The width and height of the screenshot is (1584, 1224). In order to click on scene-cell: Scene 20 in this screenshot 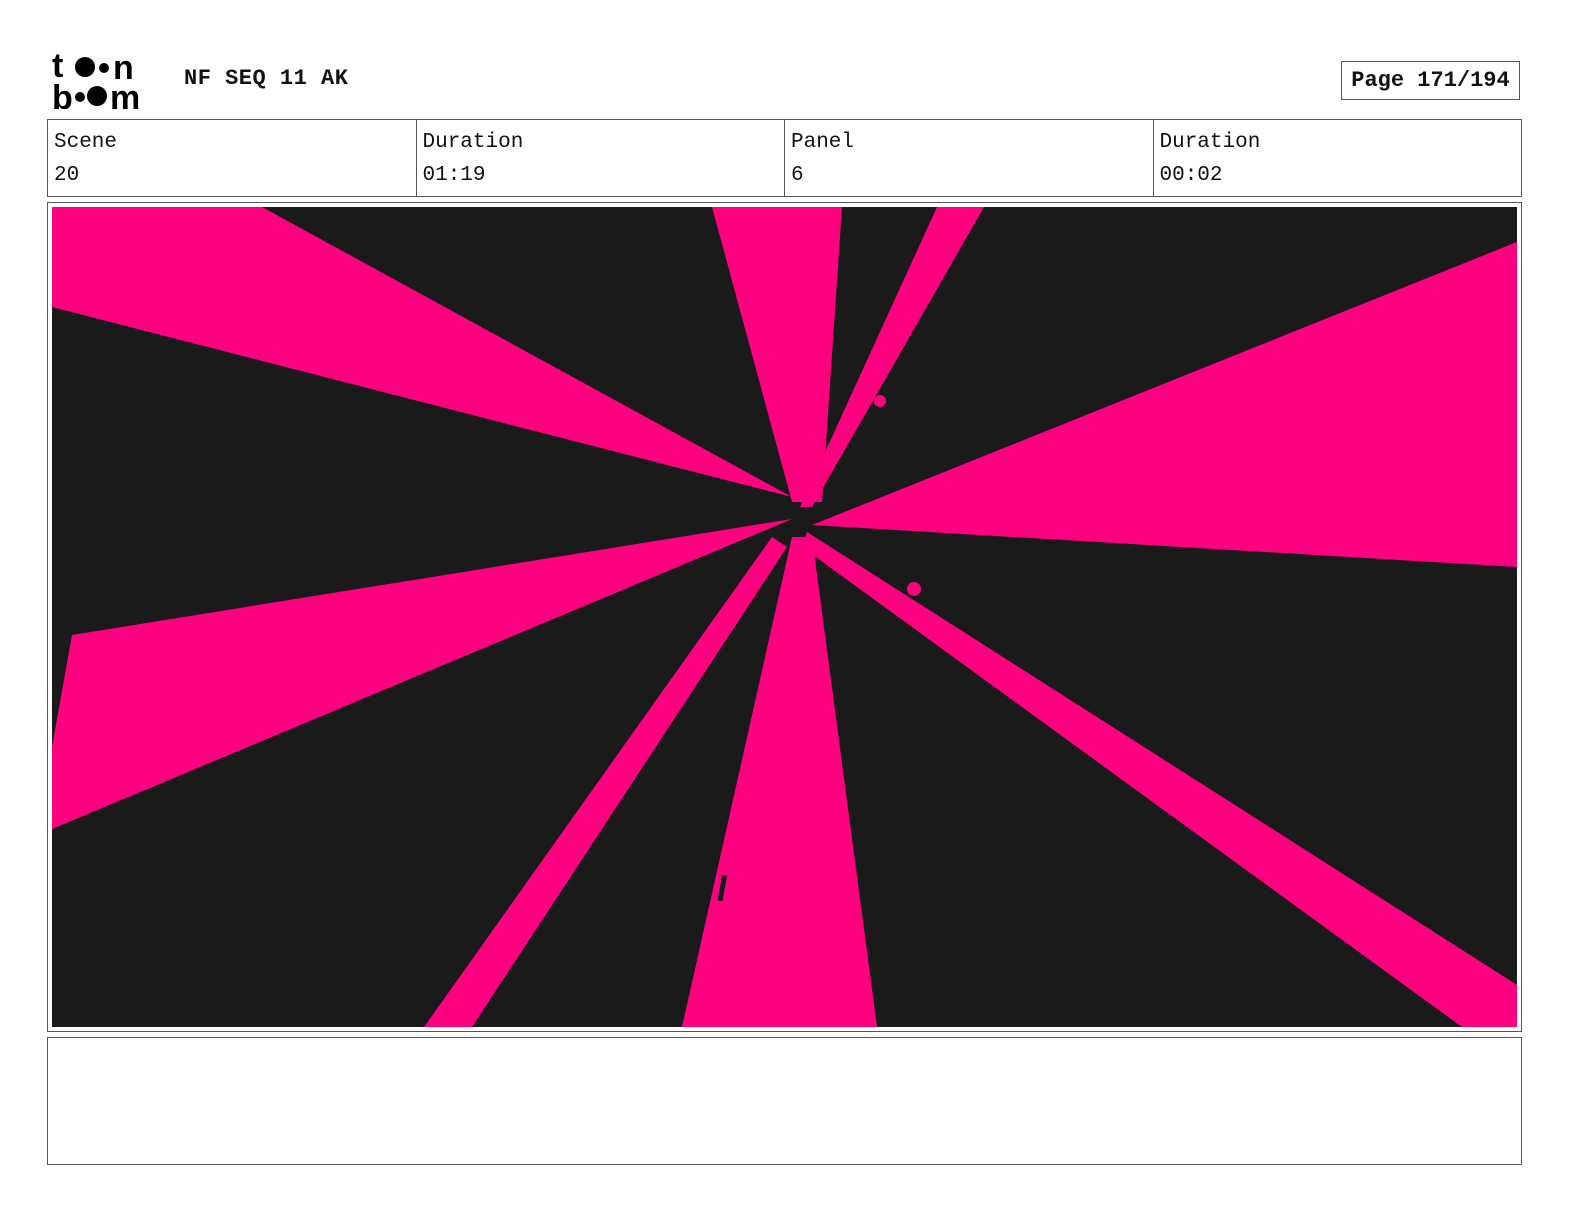, I will do `click(232, 158)`.